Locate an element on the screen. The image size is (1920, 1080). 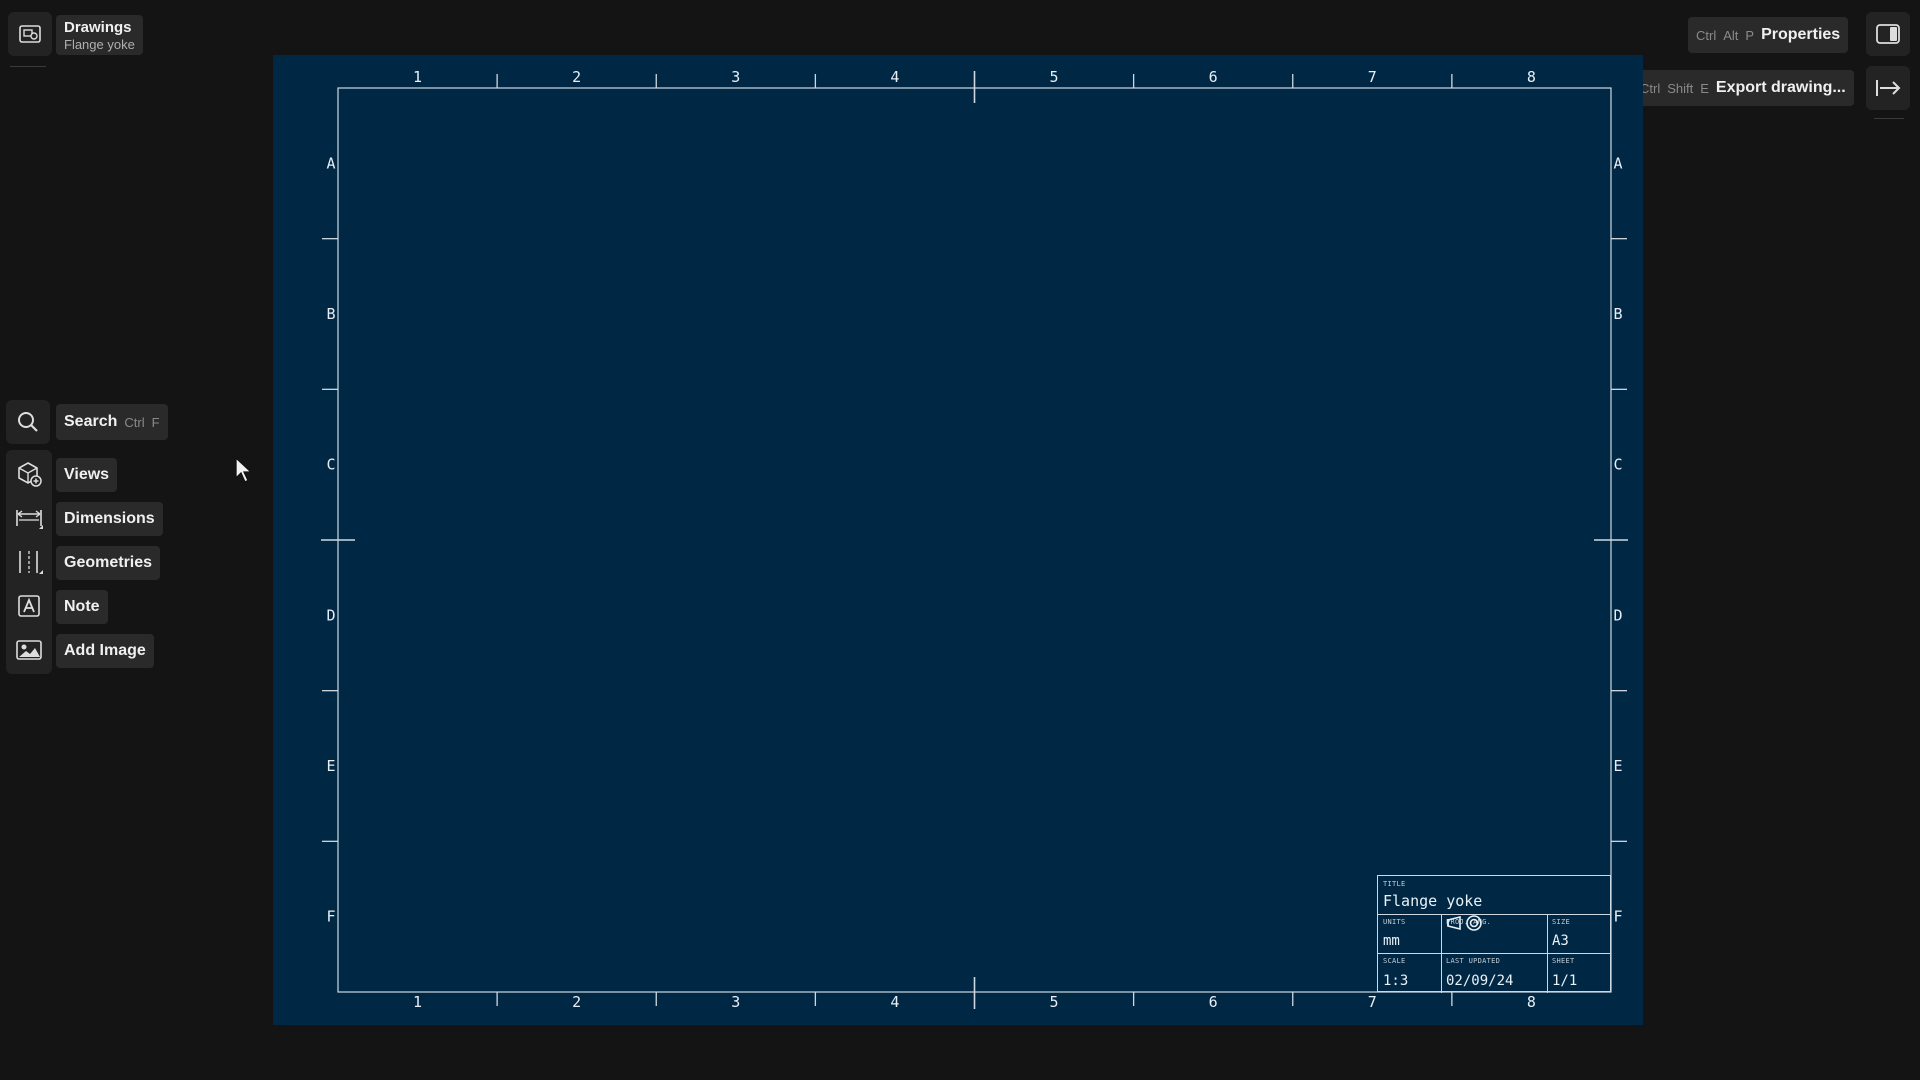
scale-cell: SCALE 1:3 is located at coordinates (1409, 973).